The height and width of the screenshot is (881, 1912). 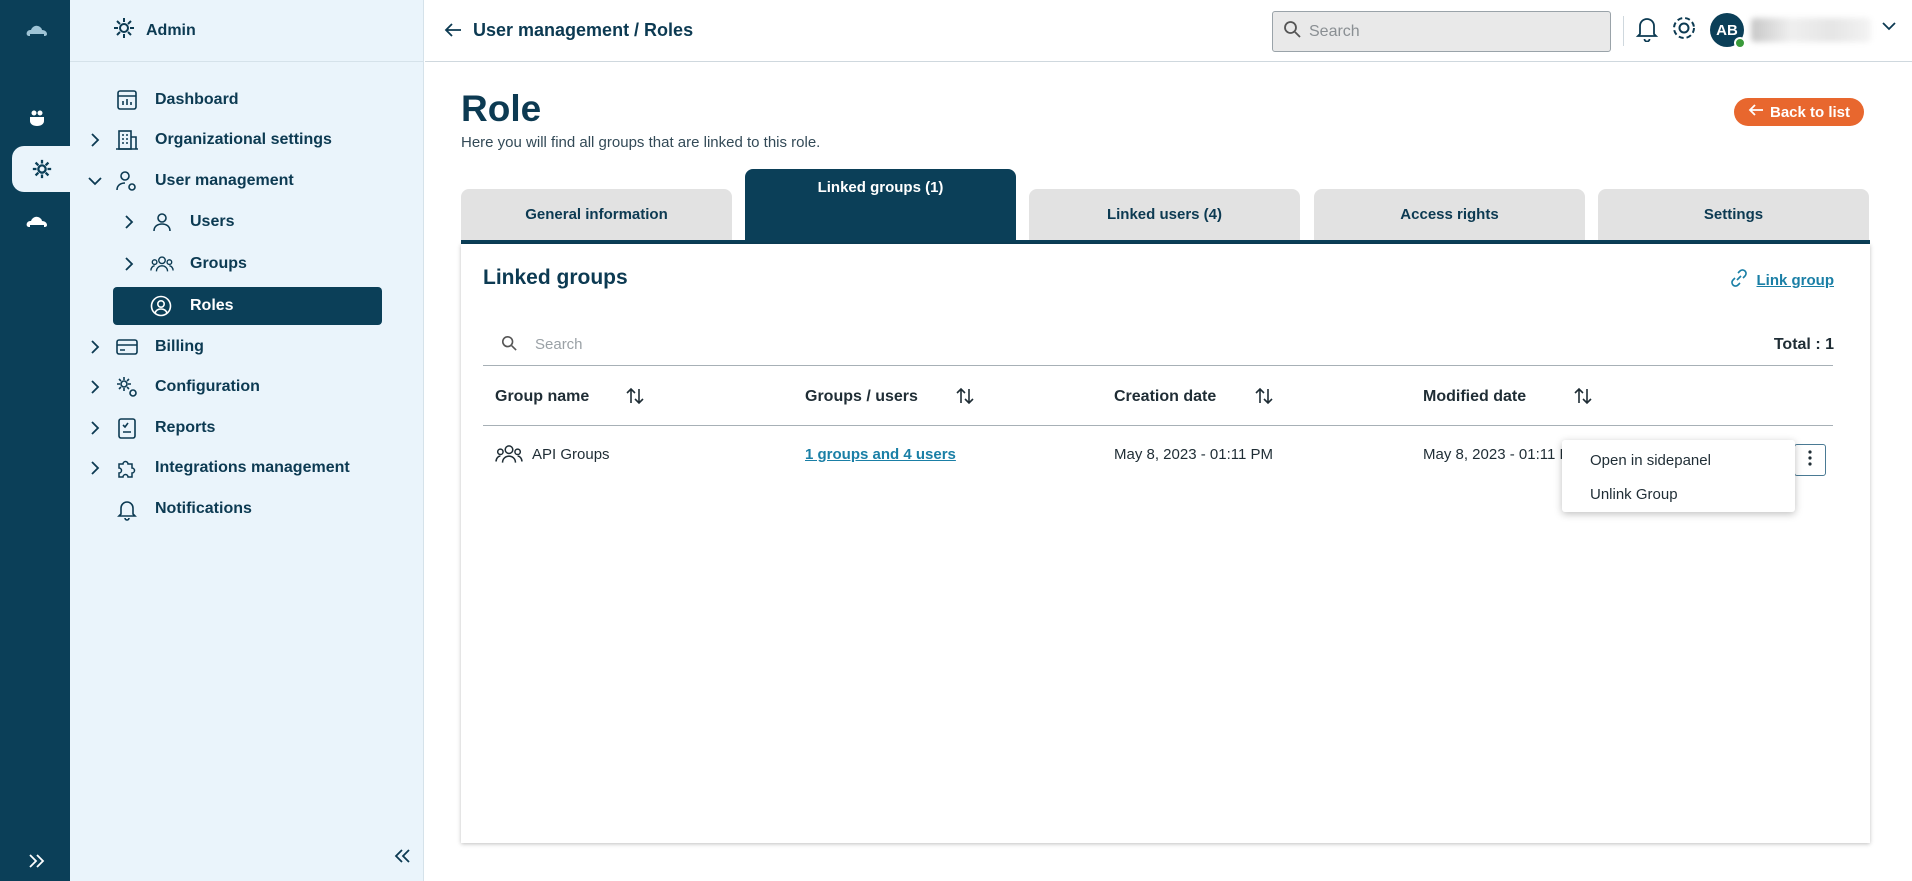 I want to click on row-context-menu: Open in sidepanel Unlink Group, so click(x=1678, y=476).